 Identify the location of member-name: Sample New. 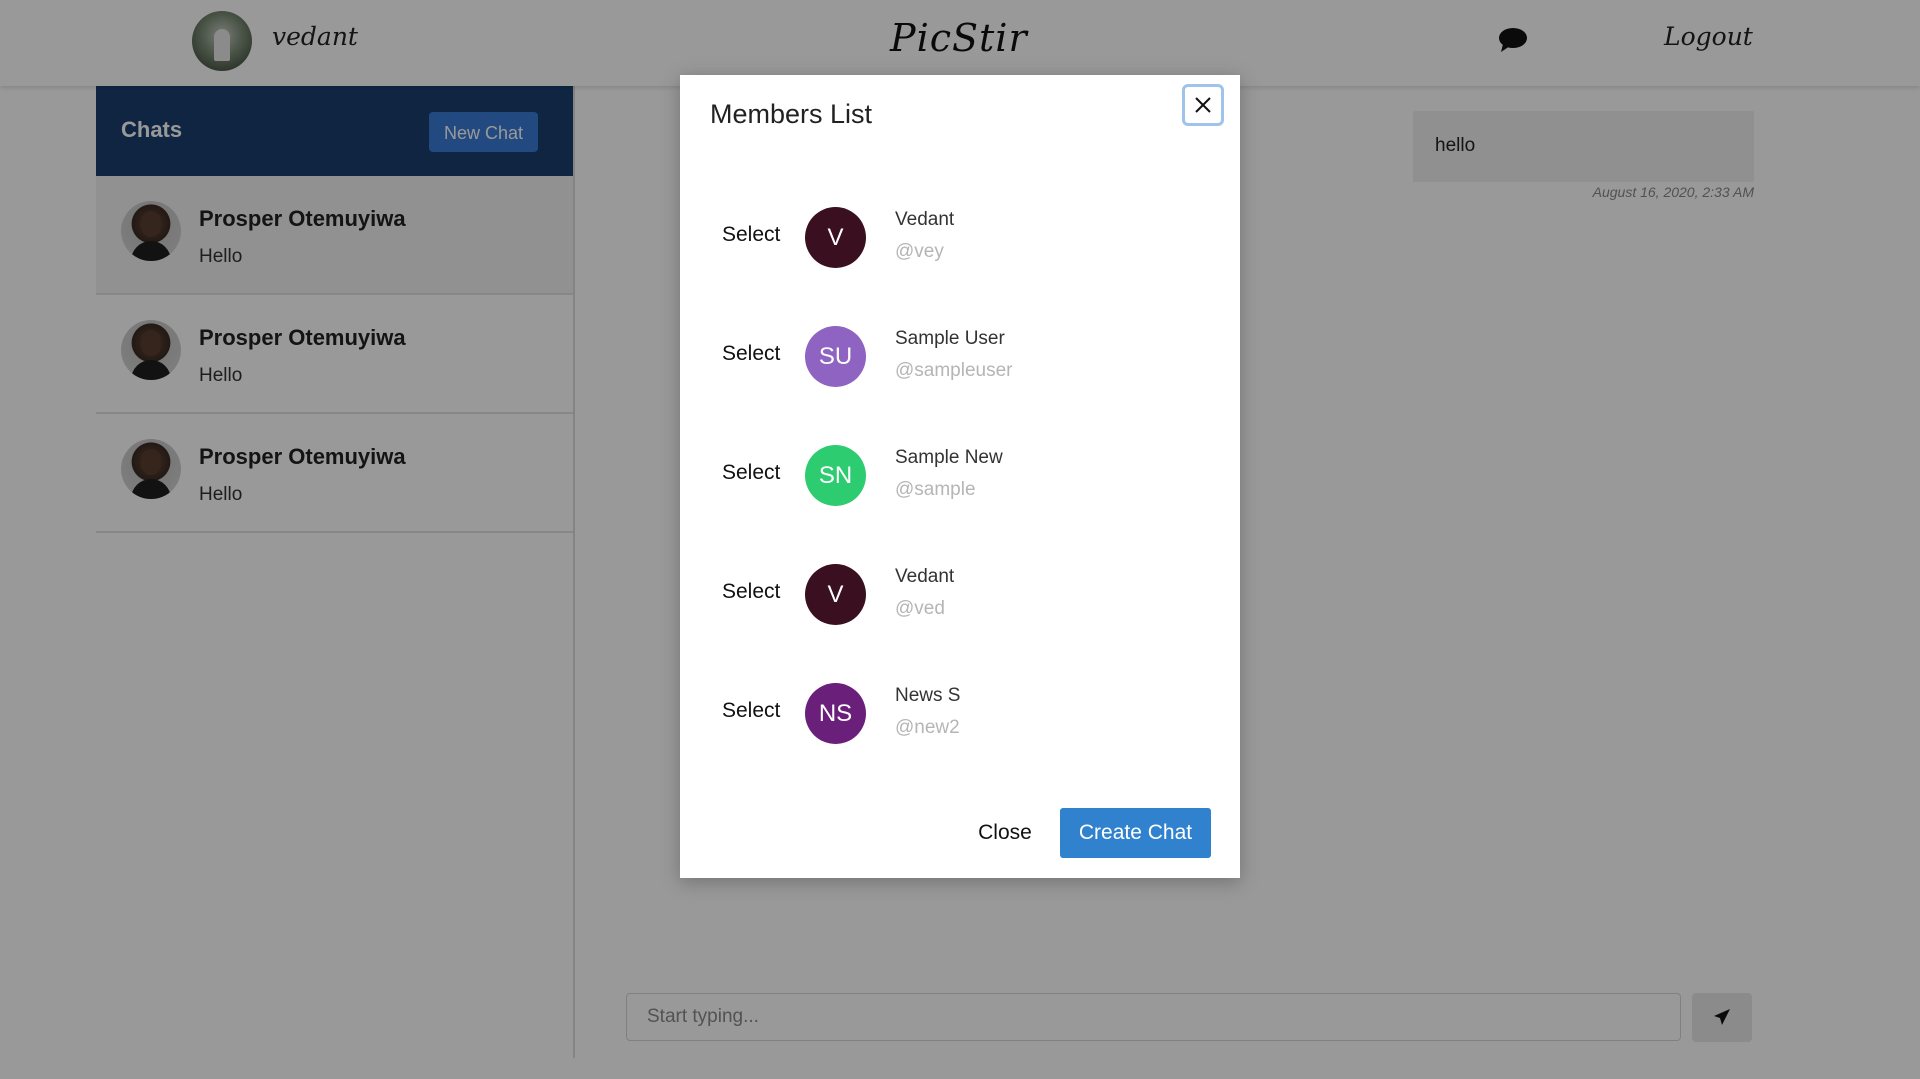
(949, 457).